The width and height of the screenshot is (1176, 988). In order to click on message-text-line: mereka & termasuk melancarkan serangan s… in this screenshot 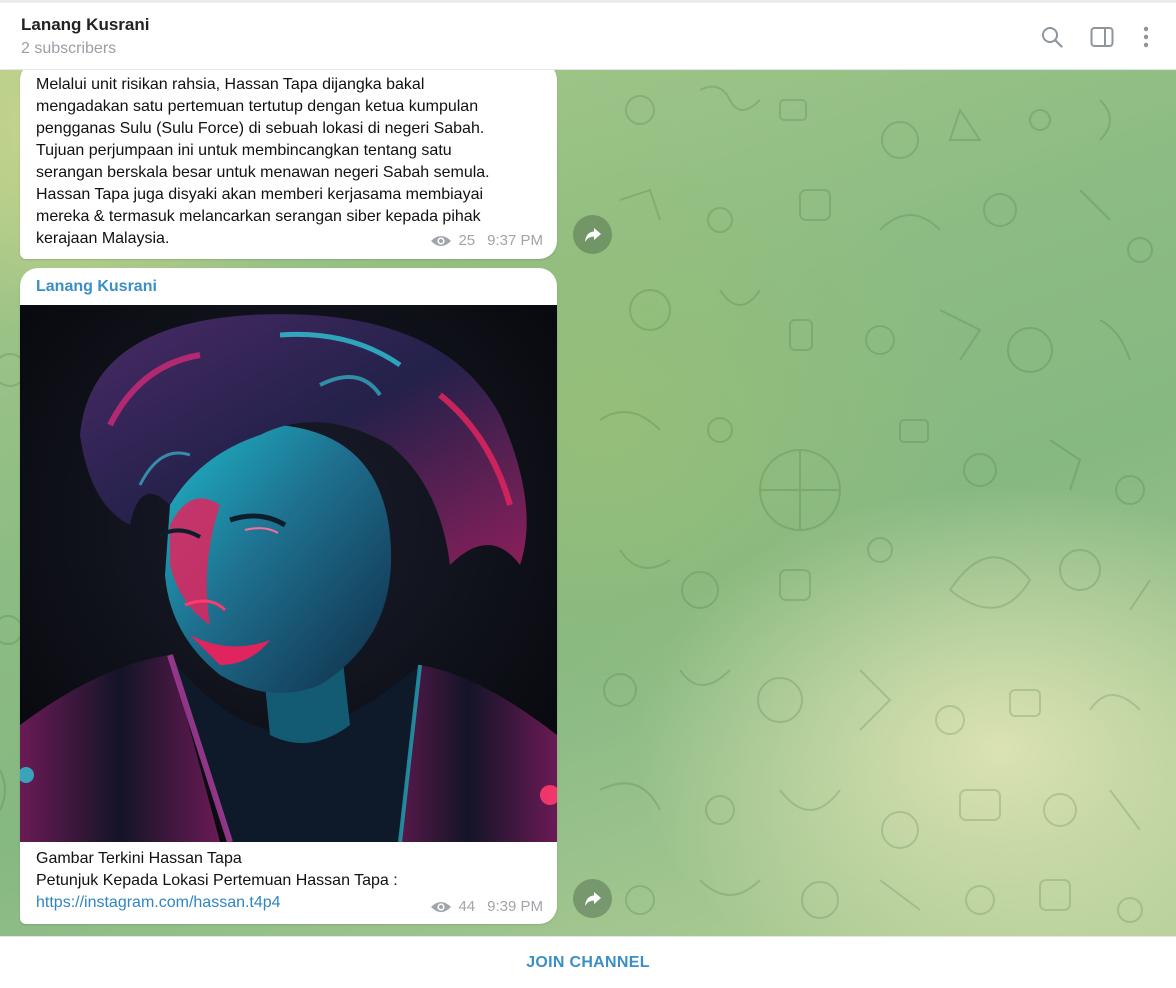, I will do `click(258, 216)`.